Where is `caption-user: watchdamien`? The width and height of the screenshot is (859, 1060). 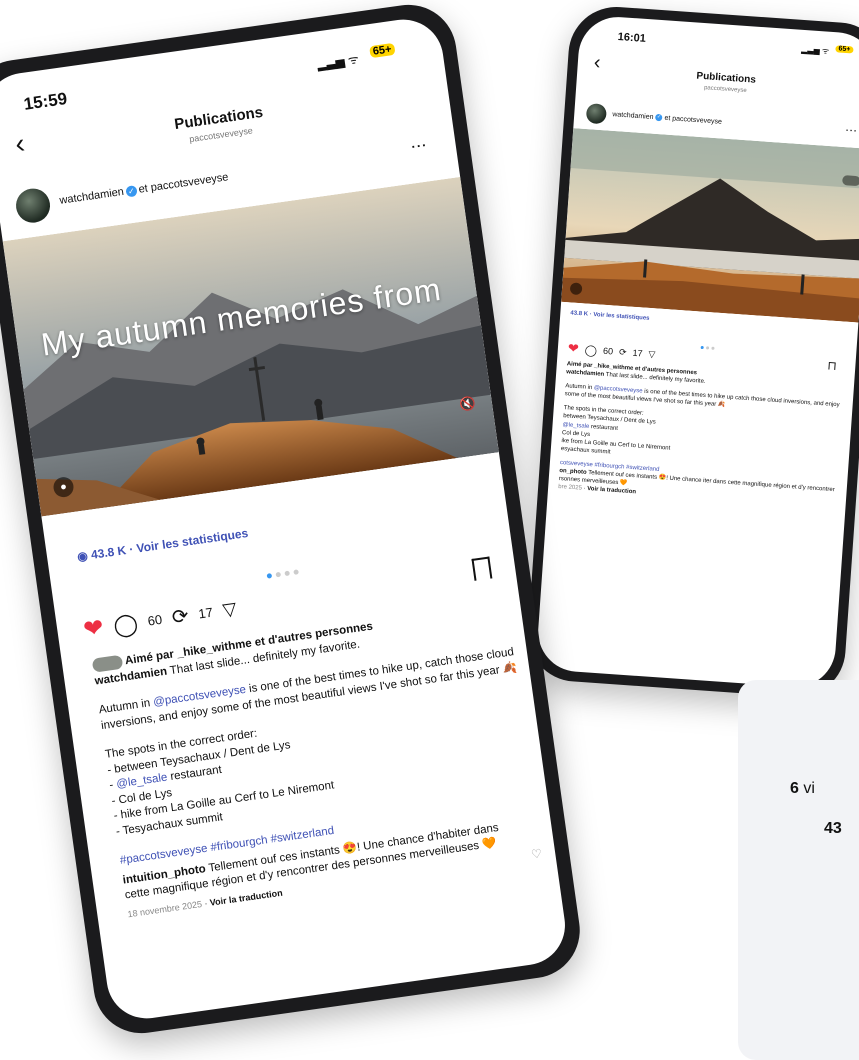 caption-user: watchdamien is located at coordinates (585, 373).